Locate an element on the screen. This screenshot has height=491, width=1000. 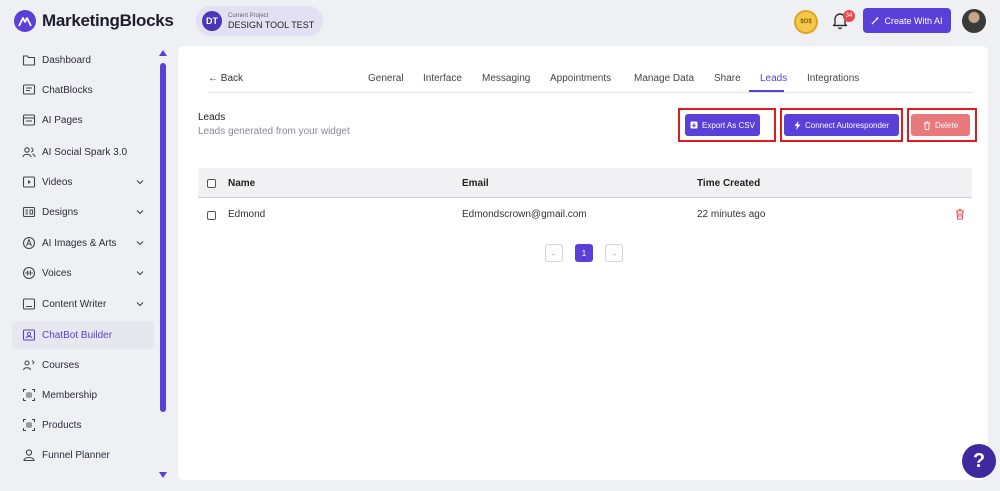
page-icon is located at coordinates (29, 120).